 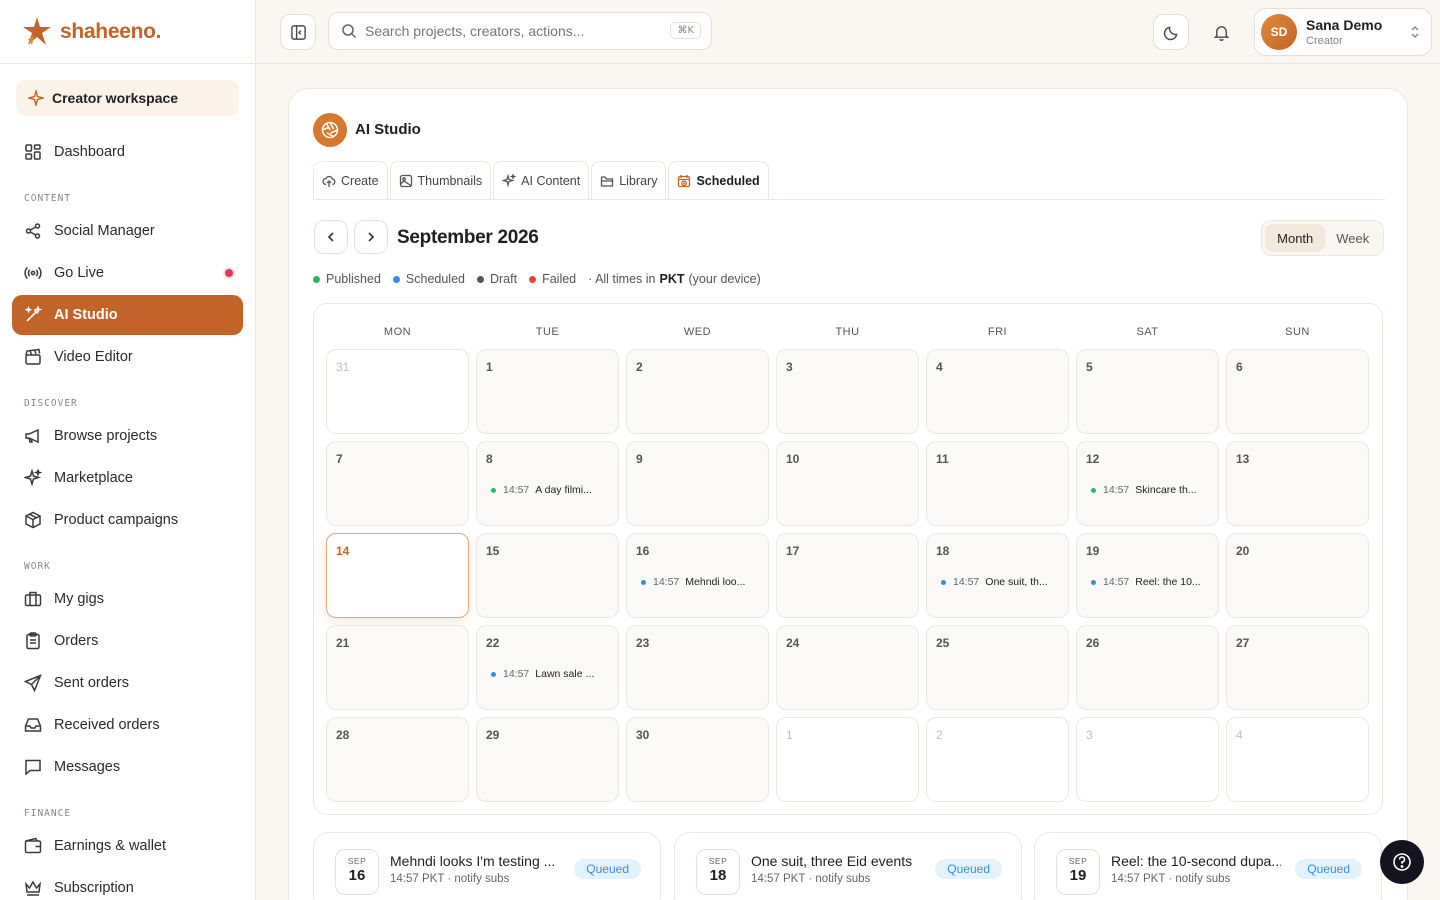 What do you see at coordinates (643, 643) in the screenshot?
I see `day-number: 23` at bounding box center [643, 643].